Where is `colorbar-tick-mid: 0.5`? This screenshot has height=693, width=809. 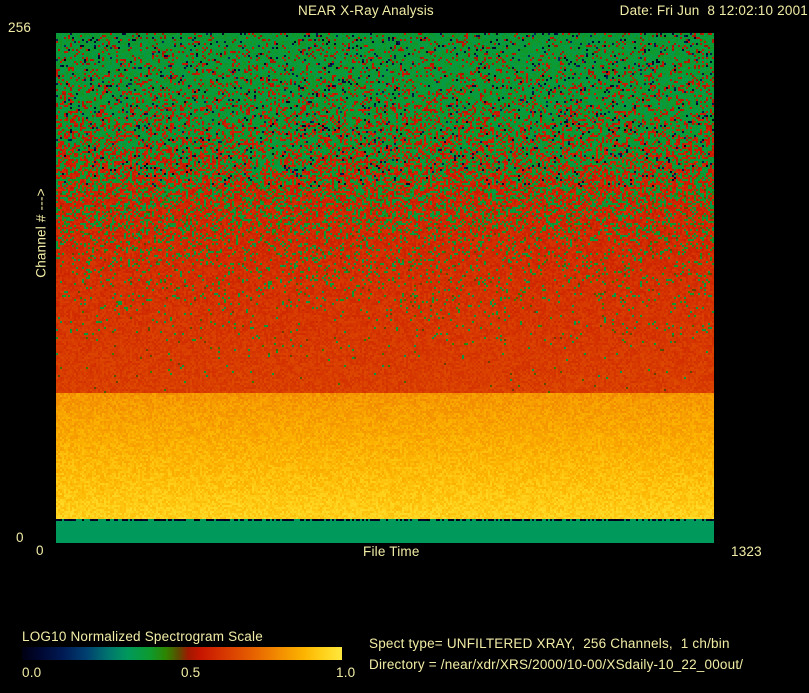
colorbar-tick-mid: 0.5 is located at coordinates (191, 672).